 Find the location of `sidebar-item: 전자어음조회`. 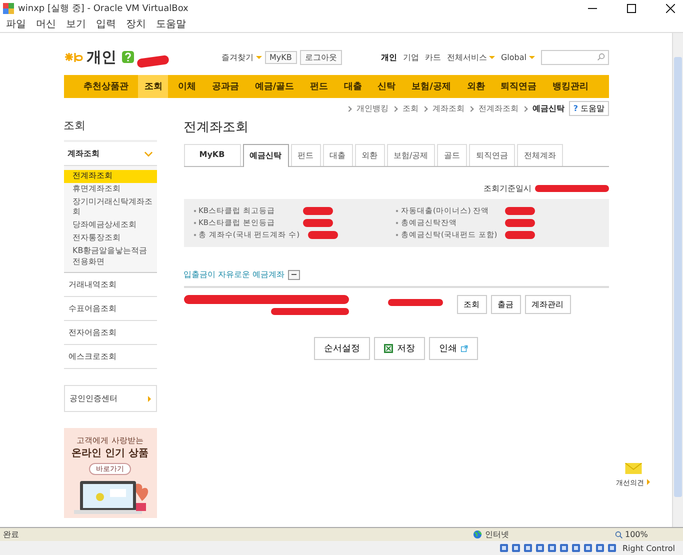

sidebar-item: 전자어음조회 is located at coordinates (110, 333).